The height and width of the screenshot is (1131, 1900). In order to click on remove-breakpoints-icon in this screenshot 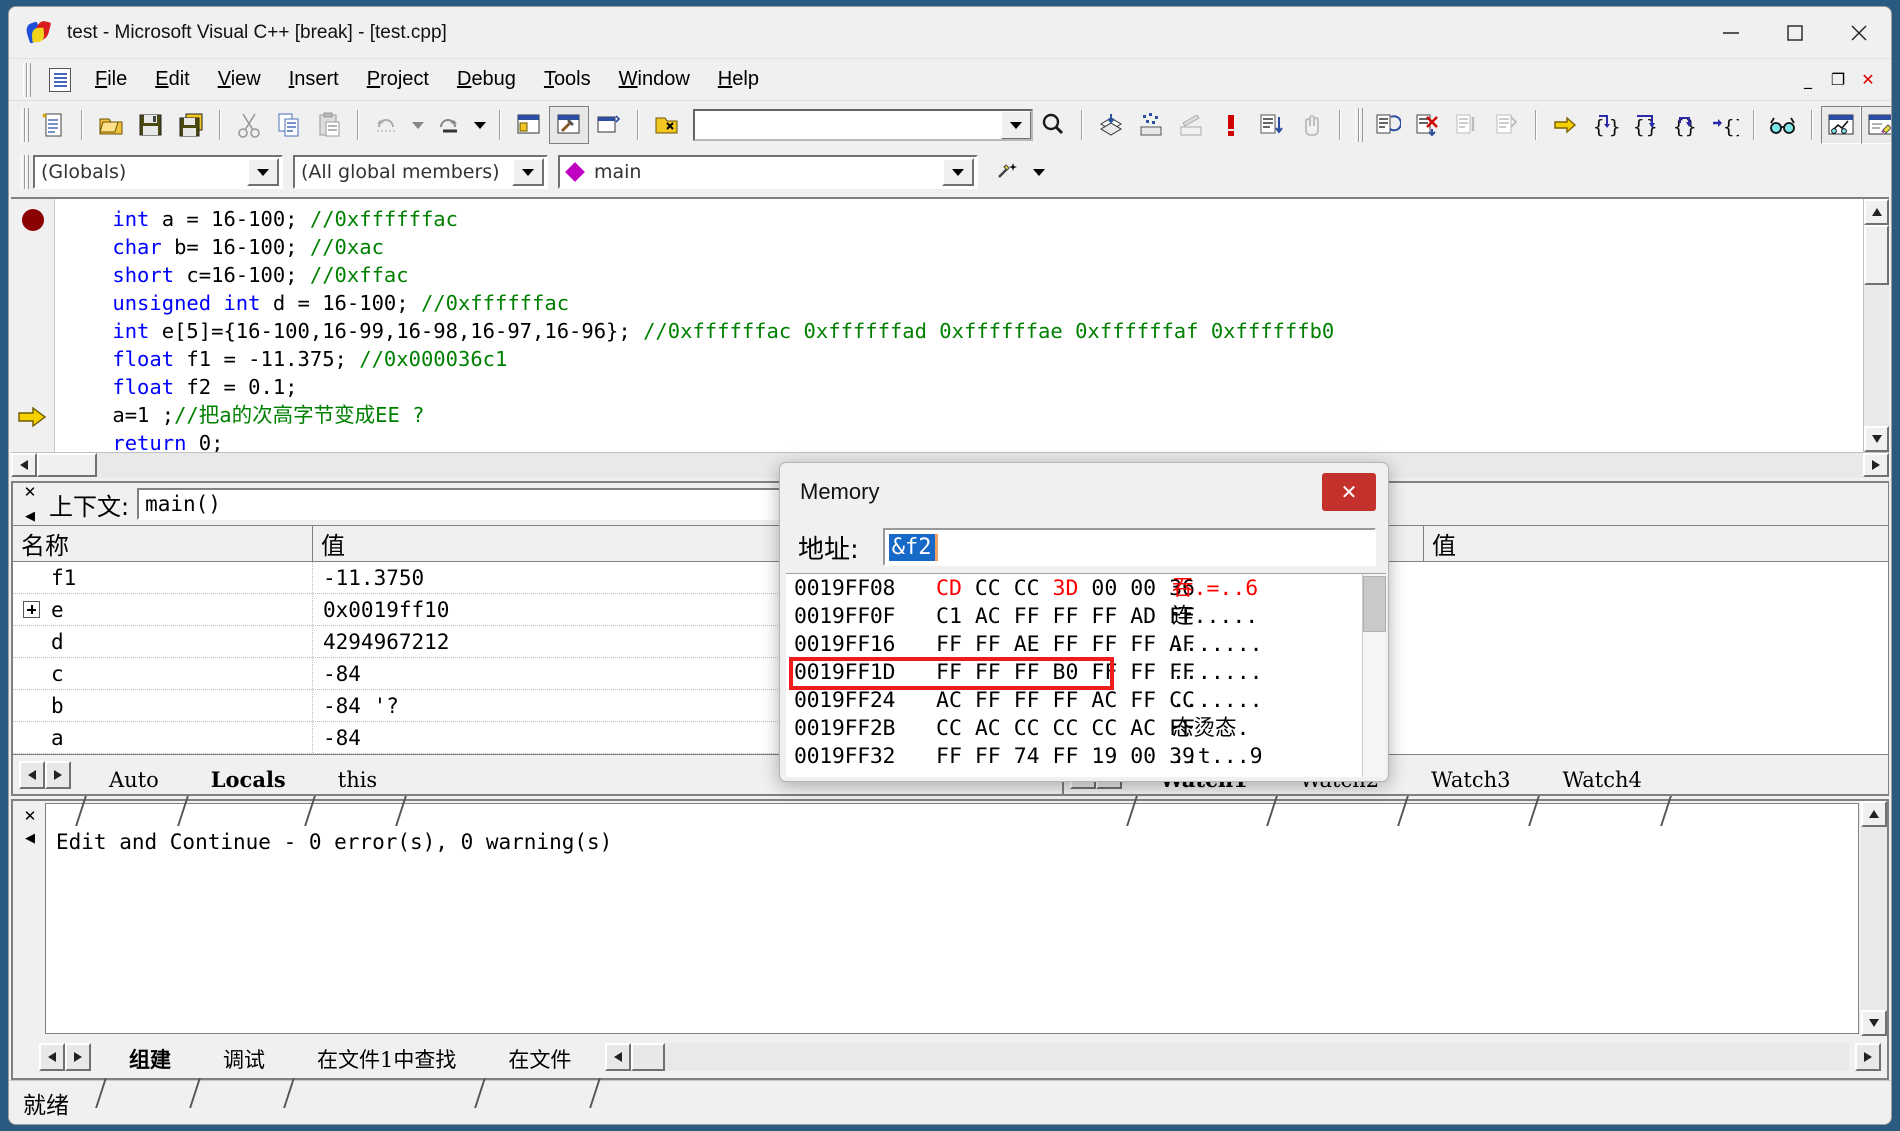, I will do `click(1427, 125)`.